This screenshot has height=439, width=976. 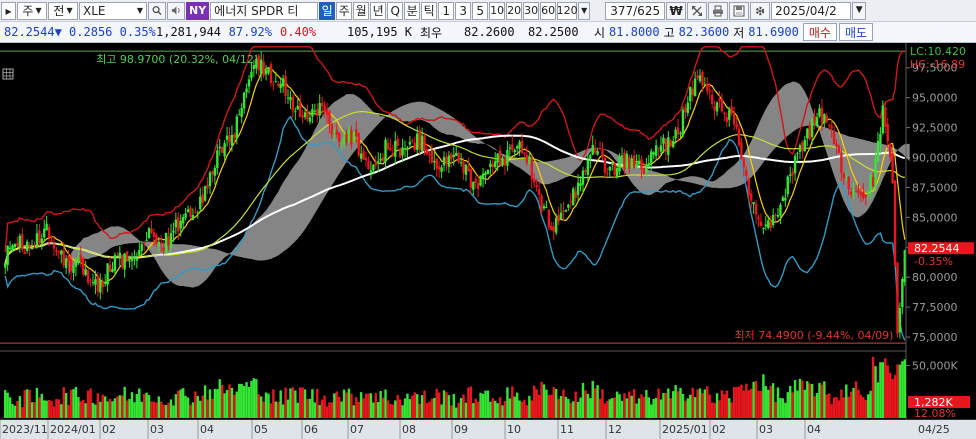 I want to click on high-label: 고, so click(x=669, y=32).